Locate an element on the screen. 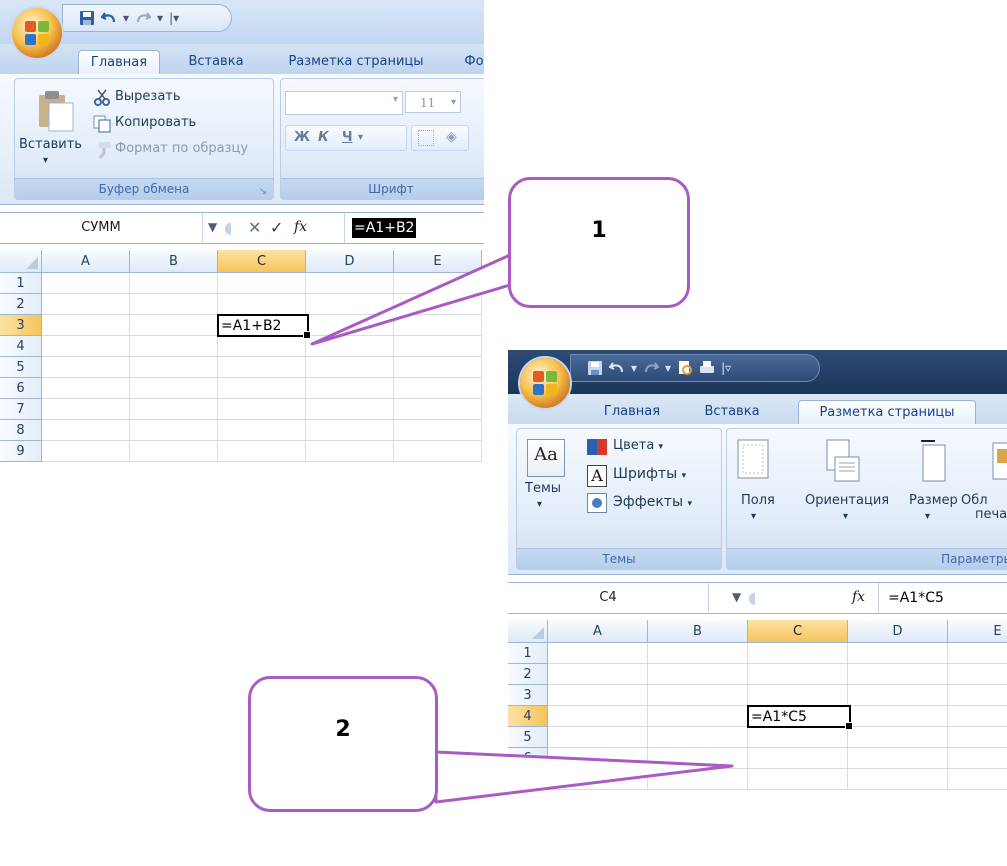  row-header-3: 3 is located at coordinates (21, 325).